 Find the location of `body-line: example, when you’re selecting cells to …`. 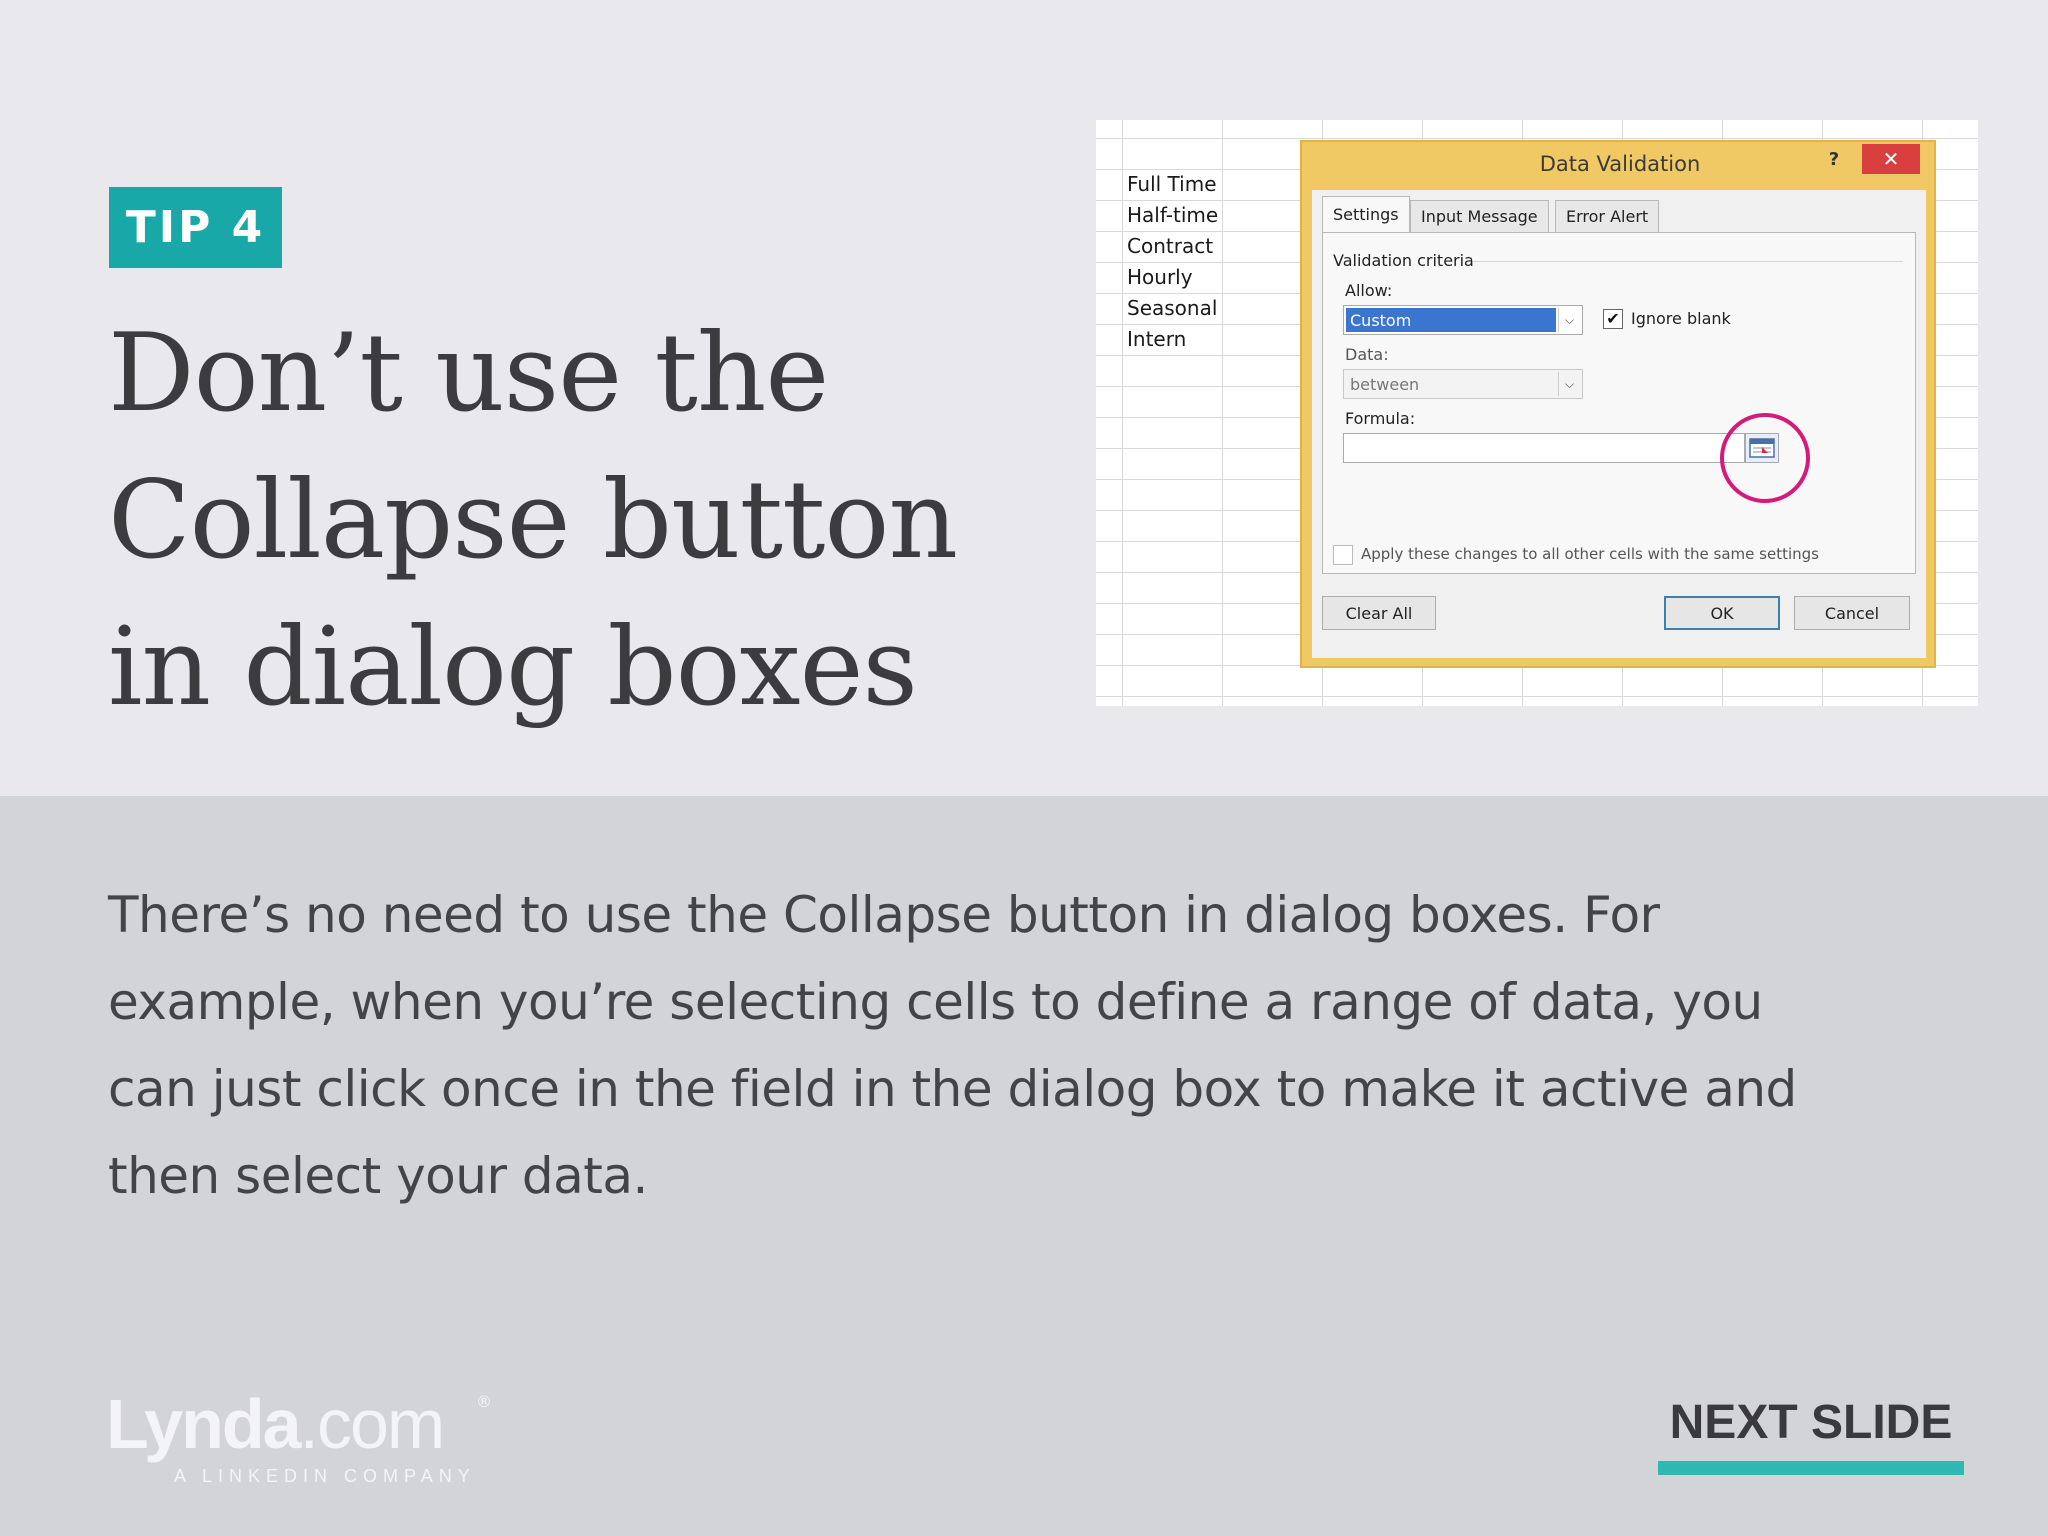

body-line: example, when you’re selecting cells to … is located at coordinates (935, 1002).